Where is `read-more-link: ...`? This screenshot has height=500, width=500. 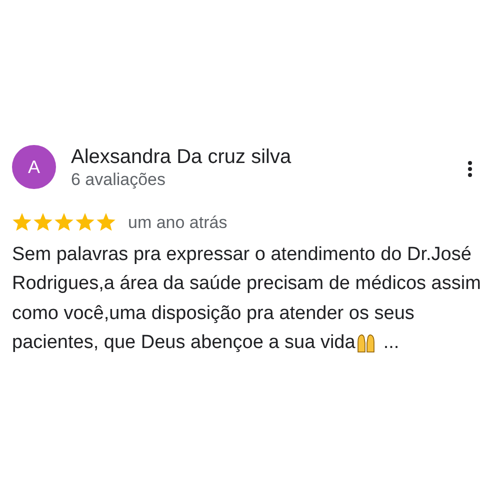 read-more-link: ... is located at coordinates (391, 343).